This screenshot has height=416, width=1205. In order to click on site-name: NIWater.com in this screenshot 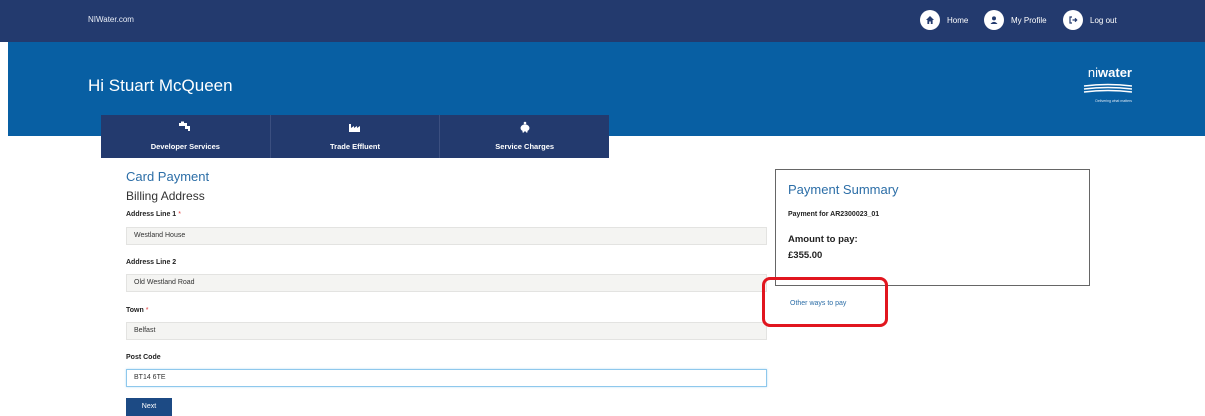, I will do `click(111, 19)`.